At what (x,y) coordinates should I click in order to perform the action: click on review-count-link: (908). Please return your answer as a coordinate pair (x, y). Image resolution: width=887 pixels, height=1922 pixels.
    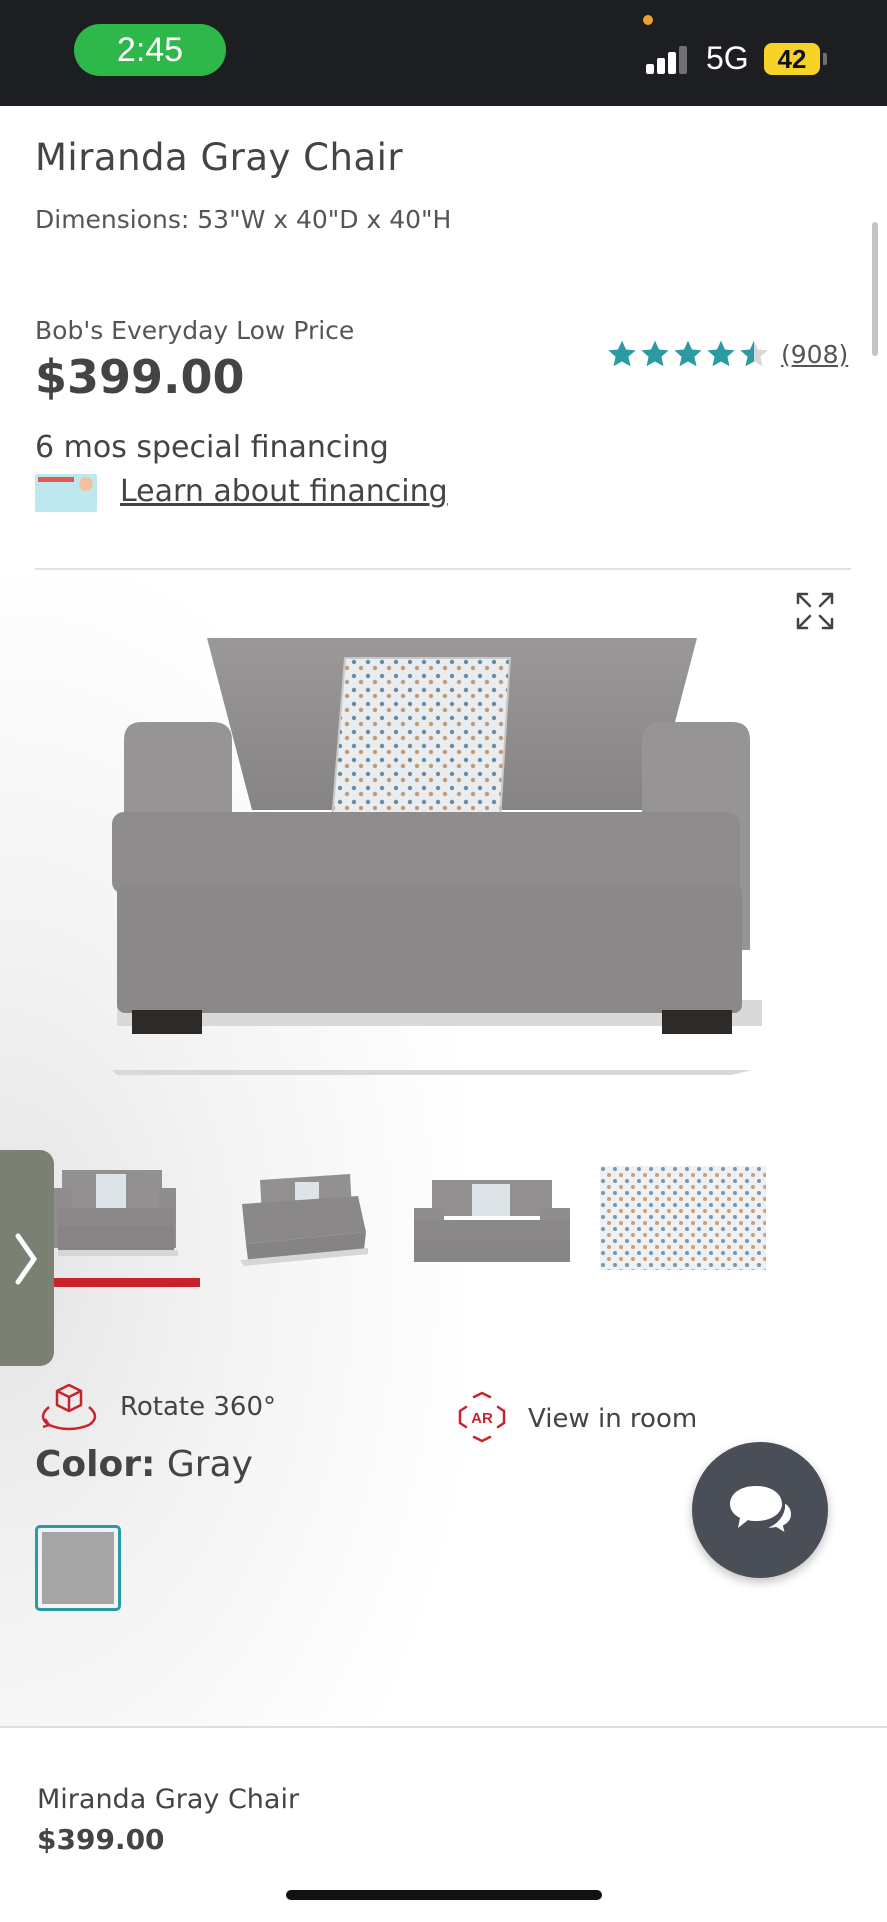
    Looking at the image, I should click on (814, 354).